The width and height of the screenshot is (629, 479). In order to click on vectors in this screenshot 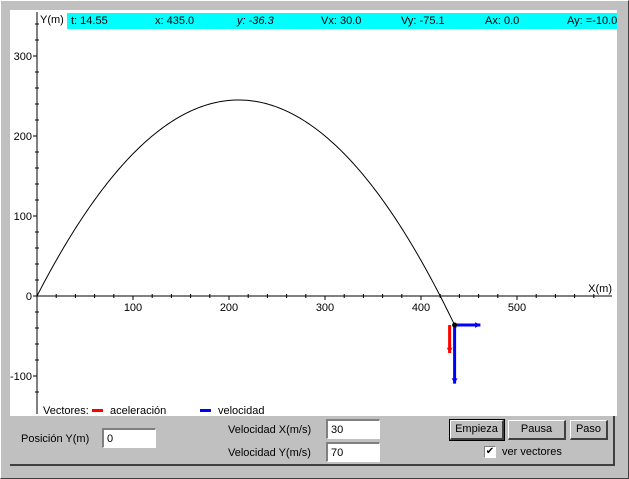, I will do `click(463, 353)`.